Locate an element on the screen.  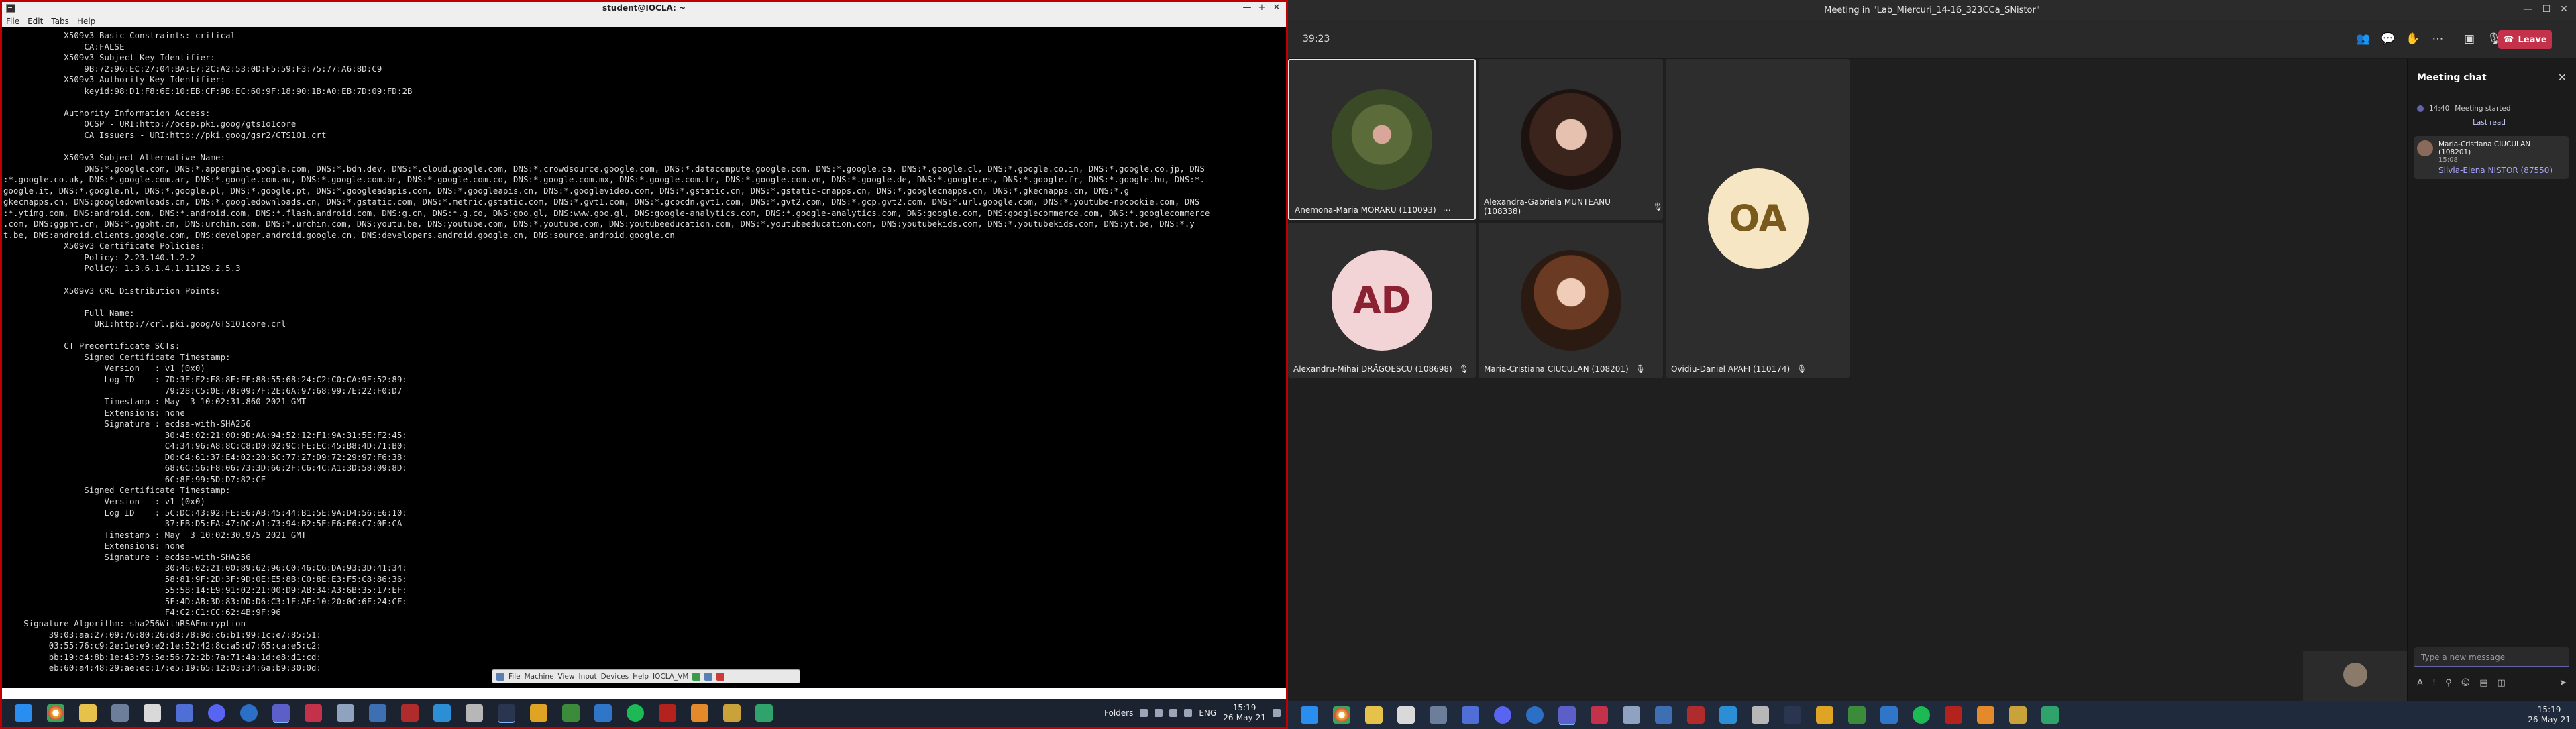
emoji-icon: ☺ is located at coordinates (2466, 684).